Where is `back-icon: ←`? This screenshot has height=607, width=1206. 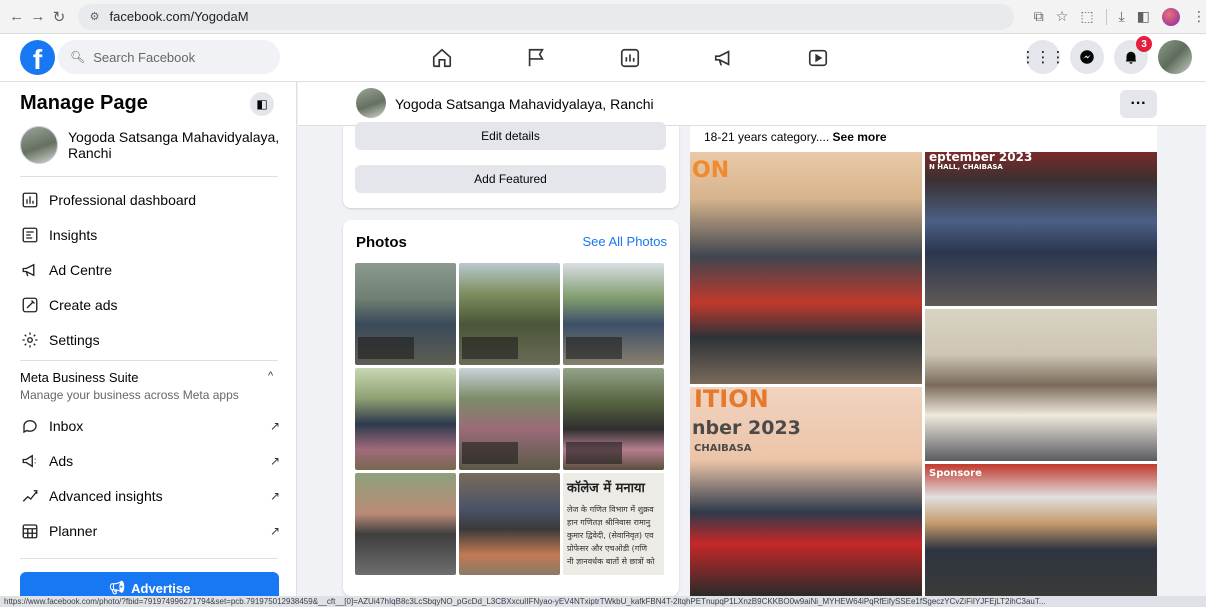 back-icon: ← is located at coordinates (16, 17).